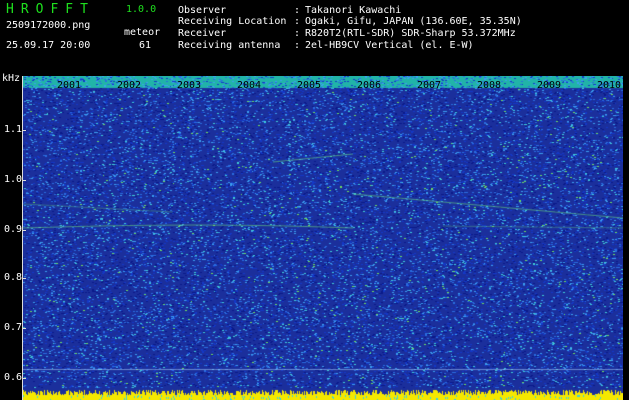  Describe the element at coordinates (410, 33) in the screenshot. I see `info-value-receiver: R820T2(RTL-SDR) SDR-Sharp 53.372MHz` at that location.